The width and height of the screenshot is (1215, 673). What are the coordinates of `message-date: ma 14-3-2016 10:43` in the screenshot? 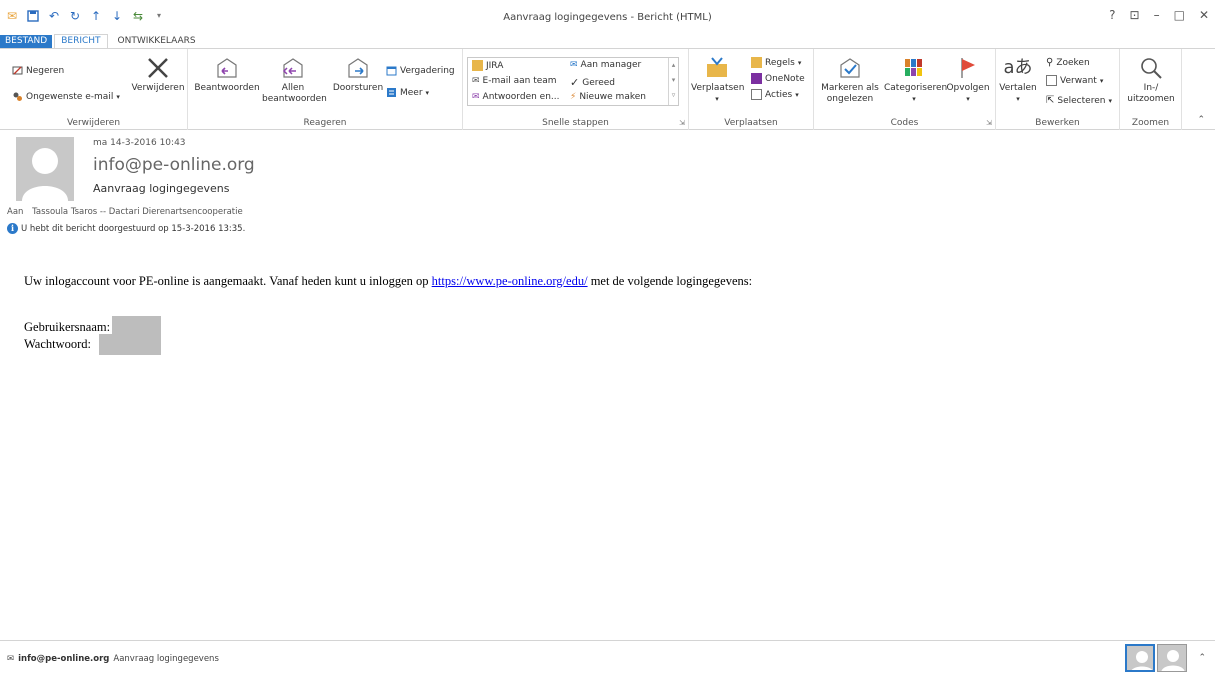 It's located at (139, 143).